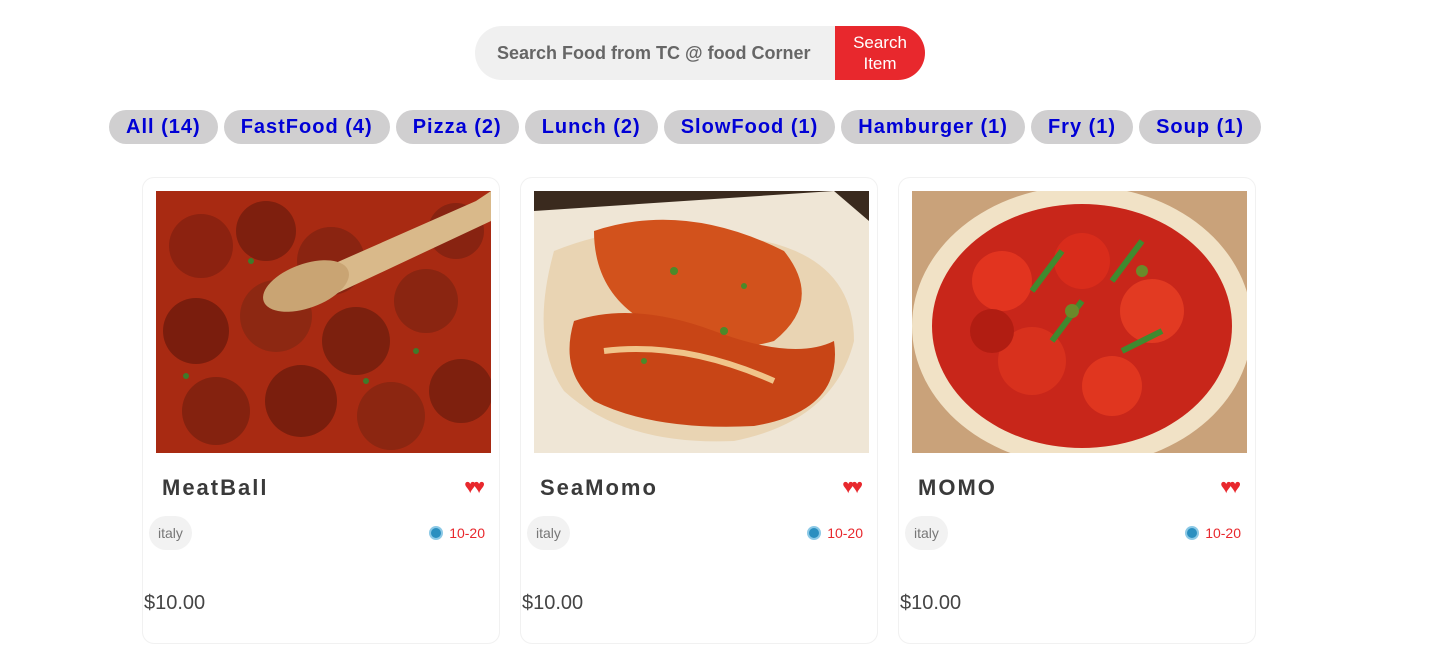 The height and width of the screenshot is (672, 1433). I want to click on filter-chip-lunch: Lunch (2), so click(591, 127).